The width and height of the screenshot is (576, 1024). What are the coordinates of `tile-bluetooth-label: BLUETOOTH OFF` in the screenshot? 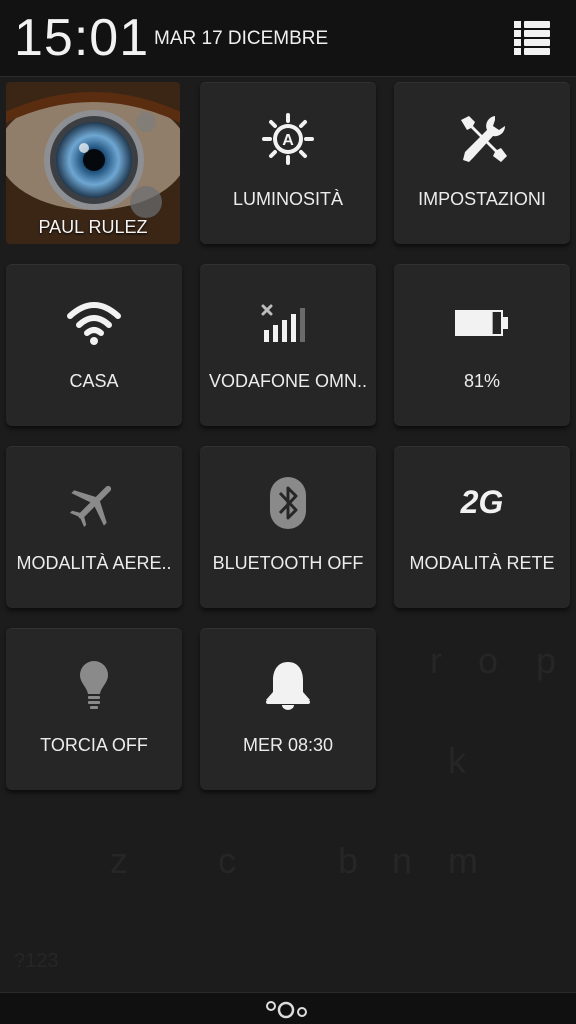 It's located at (288, 563).